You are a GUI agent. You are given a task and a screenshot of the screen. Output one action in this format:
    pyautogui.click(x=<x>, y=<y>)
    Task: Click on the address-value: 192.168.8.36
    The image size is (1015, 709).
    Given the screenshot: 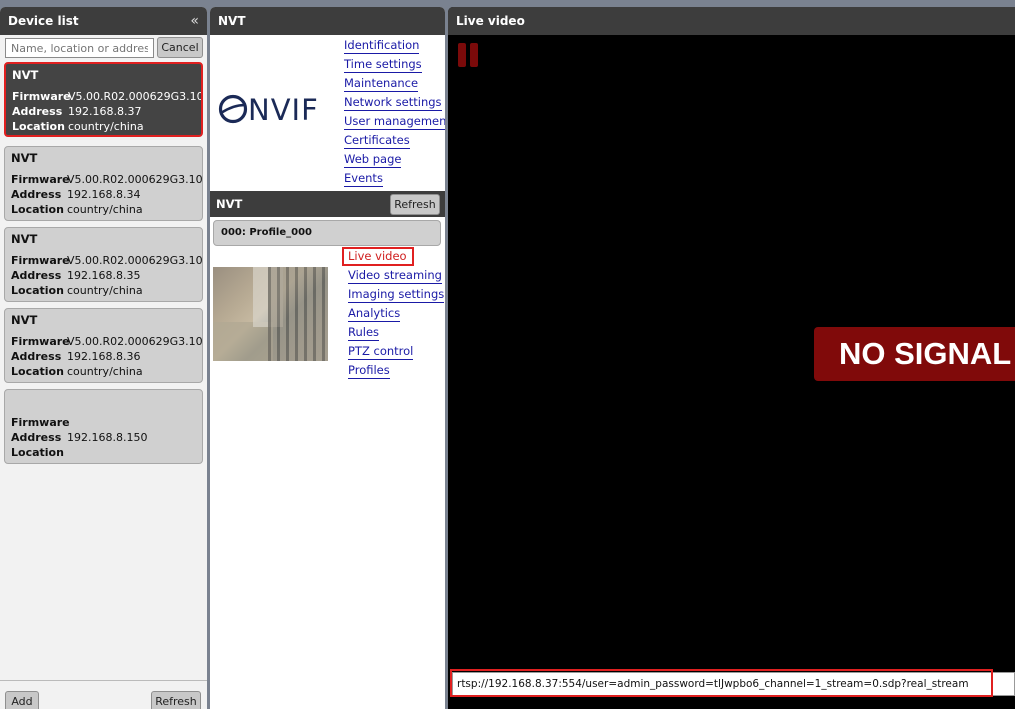 What is the action you would take?
    pyautogui.click(x=104, y=356)
    